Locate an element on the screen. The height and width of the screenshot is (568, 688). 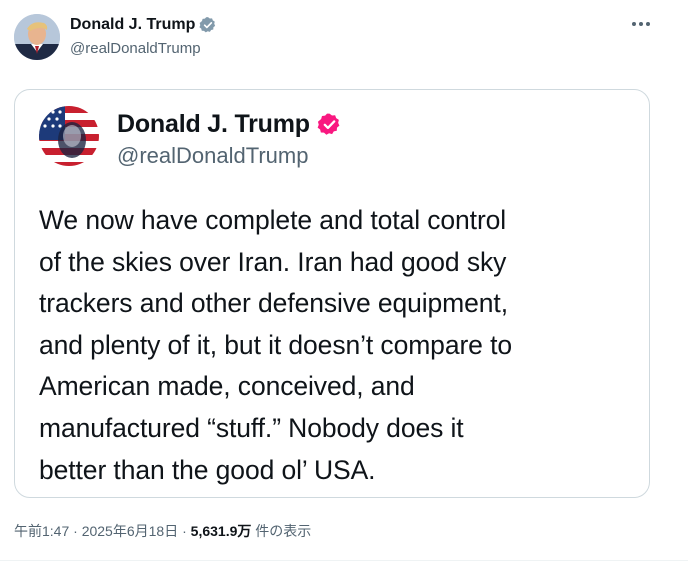
flag-portrait-image is located at coordinates (69, 136).